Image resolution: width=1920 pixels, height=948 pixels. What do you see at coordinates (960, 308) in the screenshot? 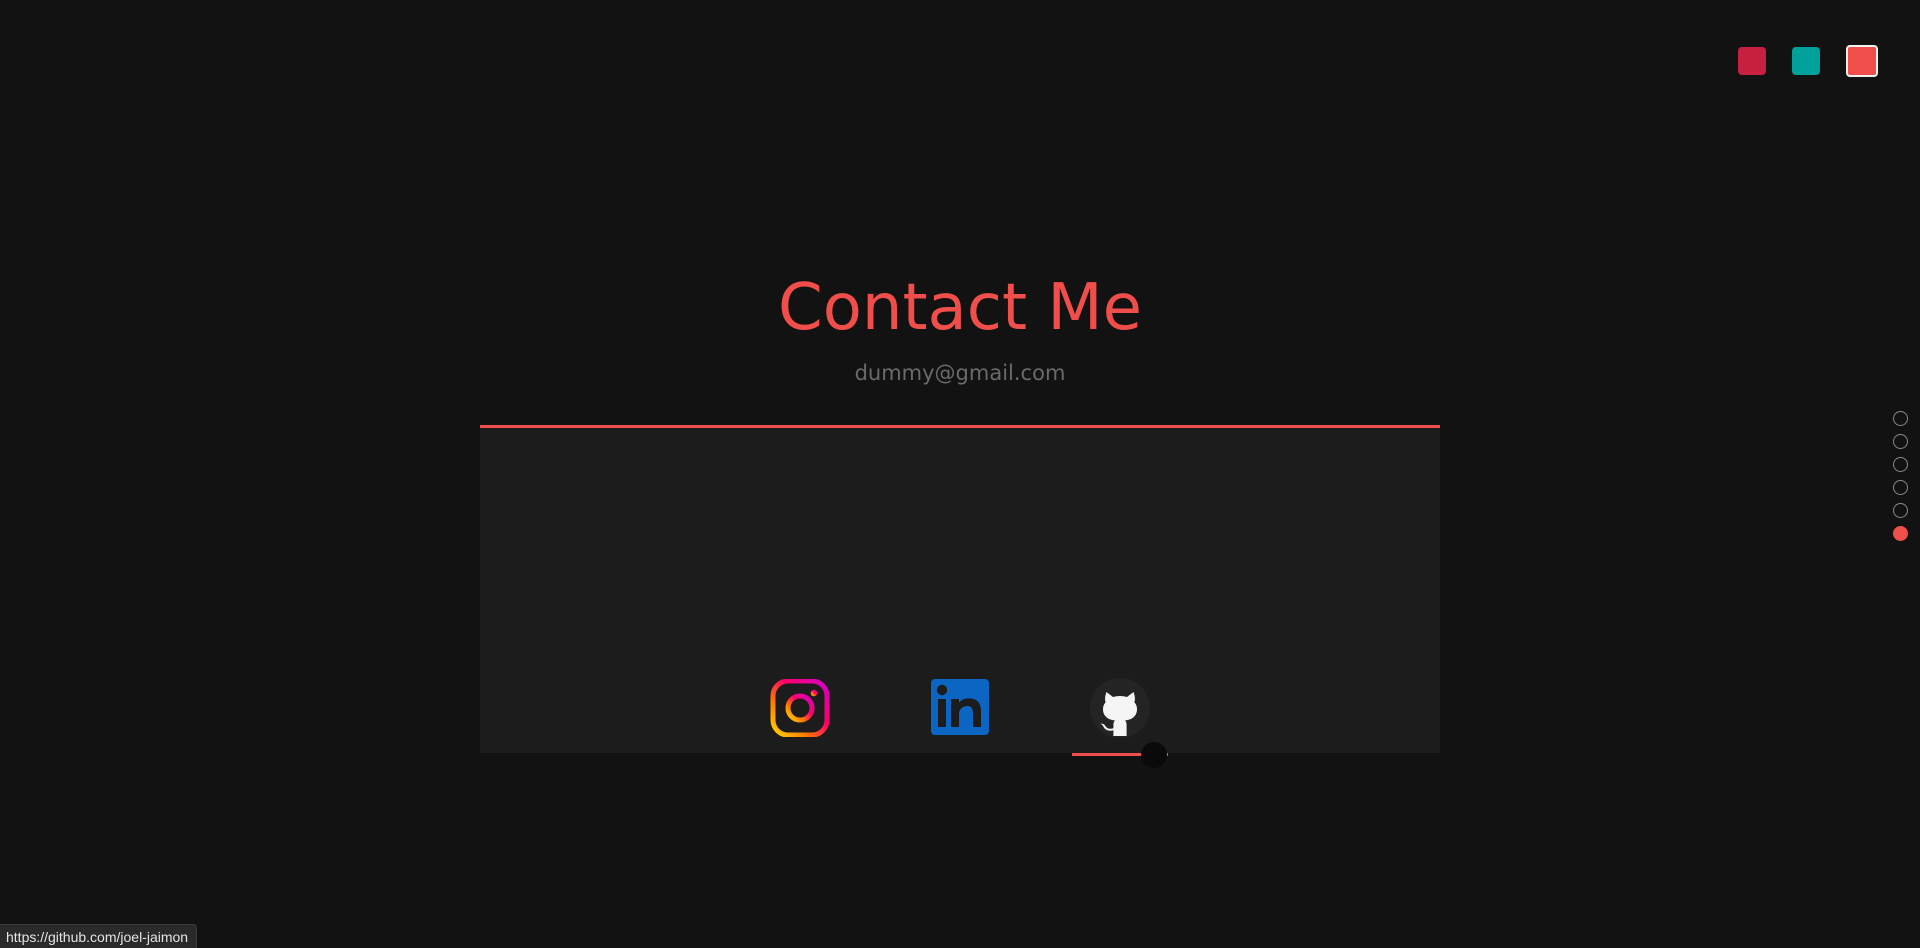
I see `contact-title: Contact Me` at bounding box center [960, 308].